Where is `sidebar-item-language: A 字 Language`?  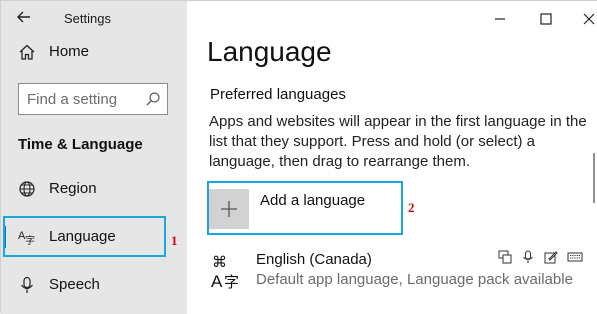
sidebar-item-language: A 字 Language is located at coordinates (94, 238).